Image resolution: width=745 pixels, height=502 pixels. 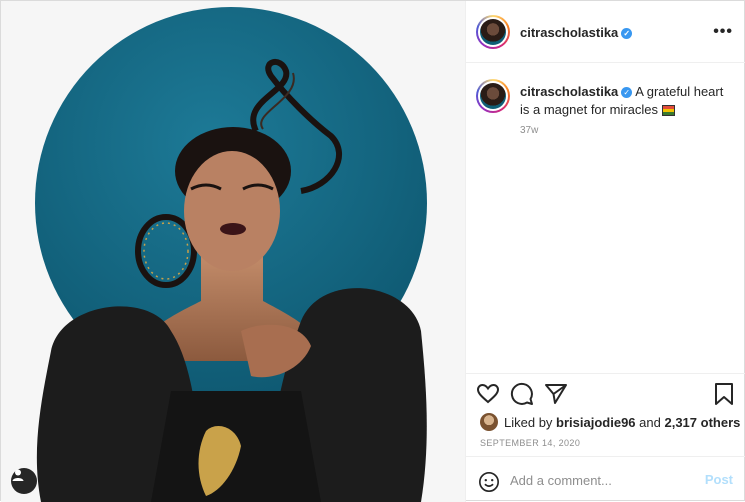 I want to click on comment-input, so click(x=600, y=480).